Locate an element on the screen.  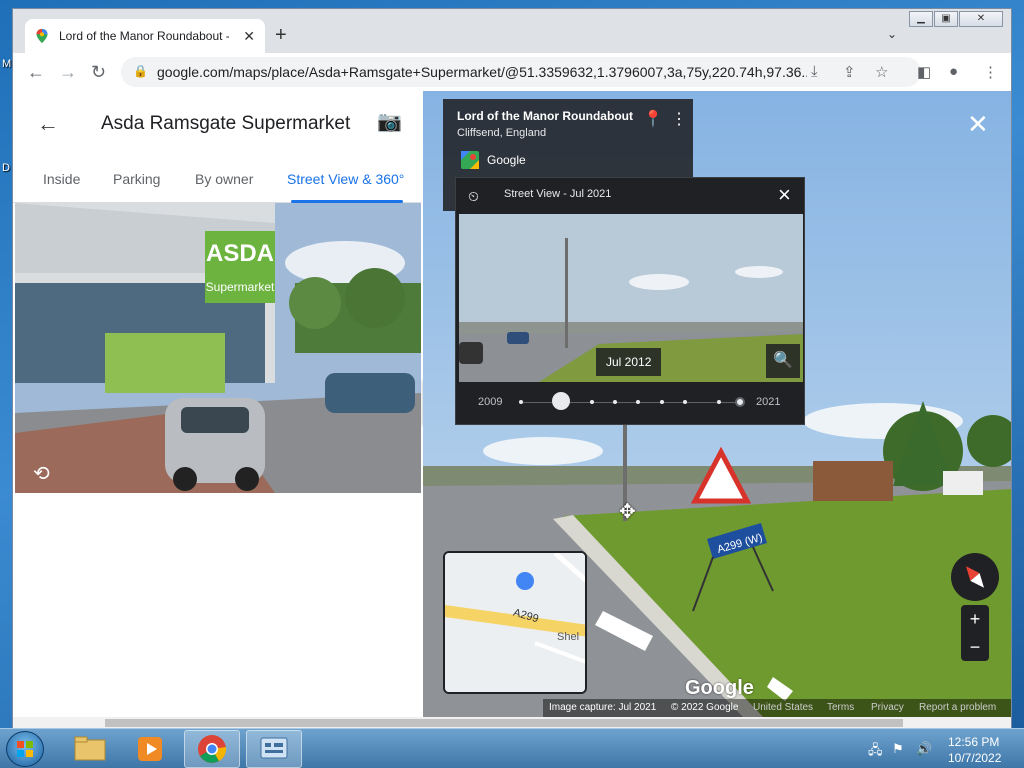
media-player-icon is located at coordinates (150, 749).